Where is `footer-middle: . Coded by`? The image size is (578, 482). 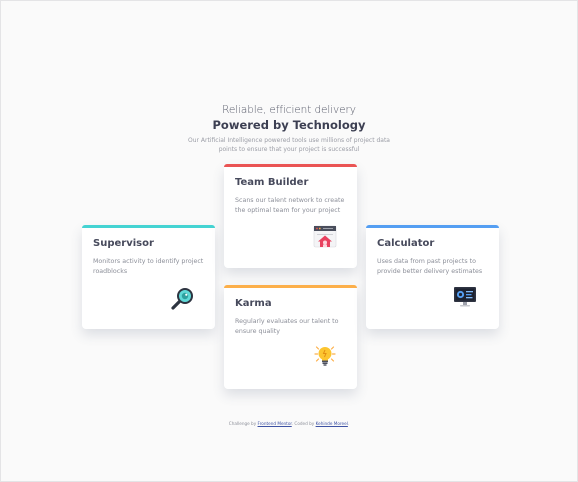 footer-middle: . Coded by is located at coordinates (303, 423).